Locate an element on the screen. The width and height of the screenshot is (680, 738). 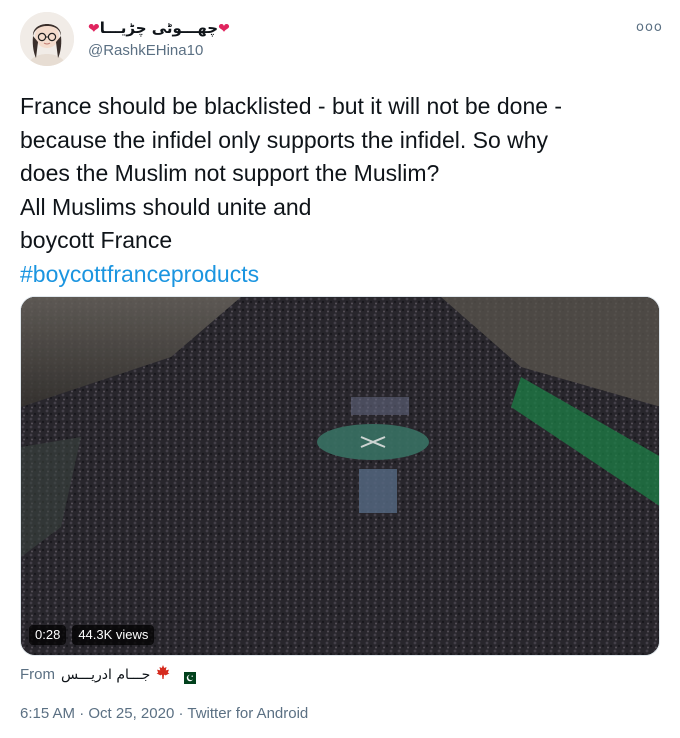
author-names: ❤چھـــوٹی چڑیـــا❤ @RashkEHina10 is located at coordinates (159, 39).